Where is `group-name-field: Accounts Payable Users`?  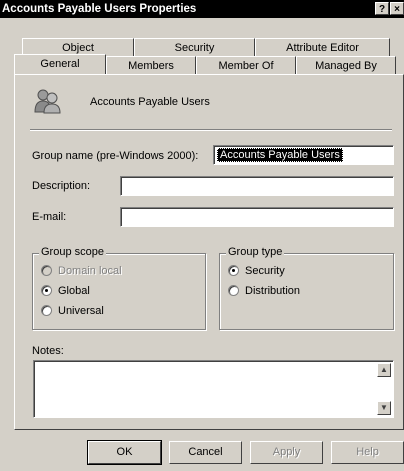 group-name-field: Accounts Payable Users is located at coordinates (303, 155).